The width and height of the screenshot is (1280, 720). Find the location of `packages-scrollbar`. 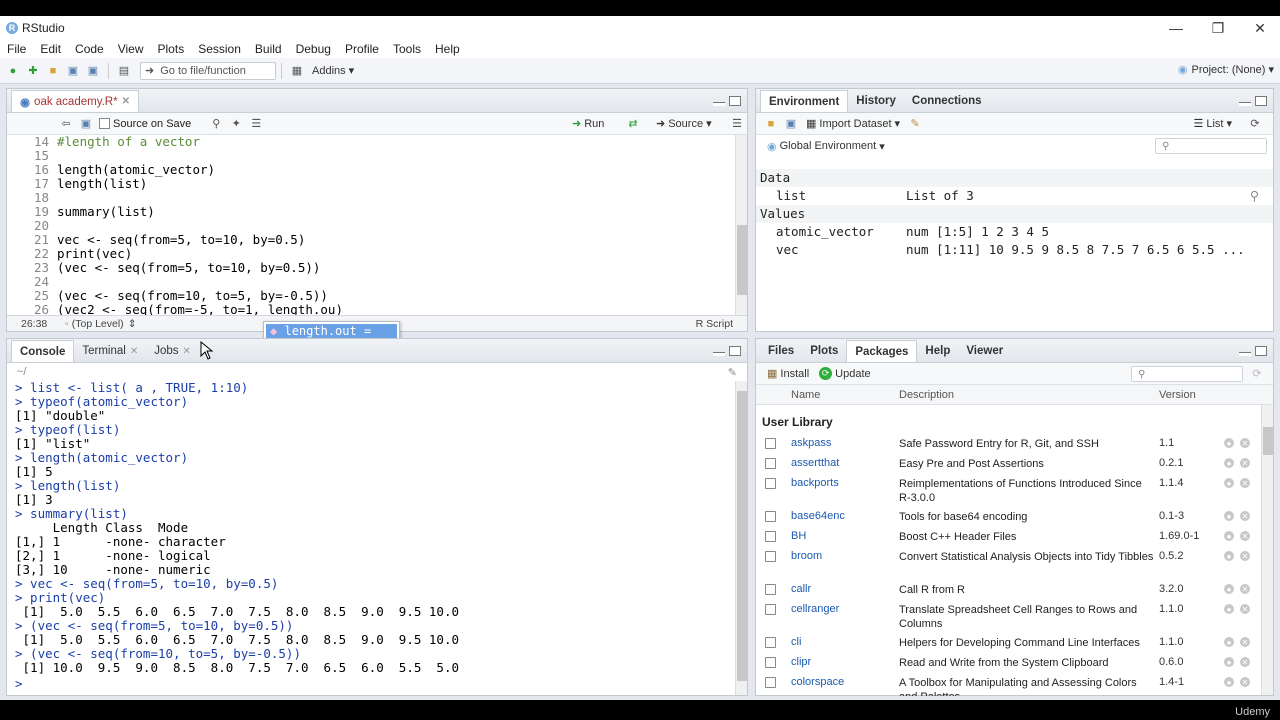

packages-scrollbar is located at coordinates (1267, 550).